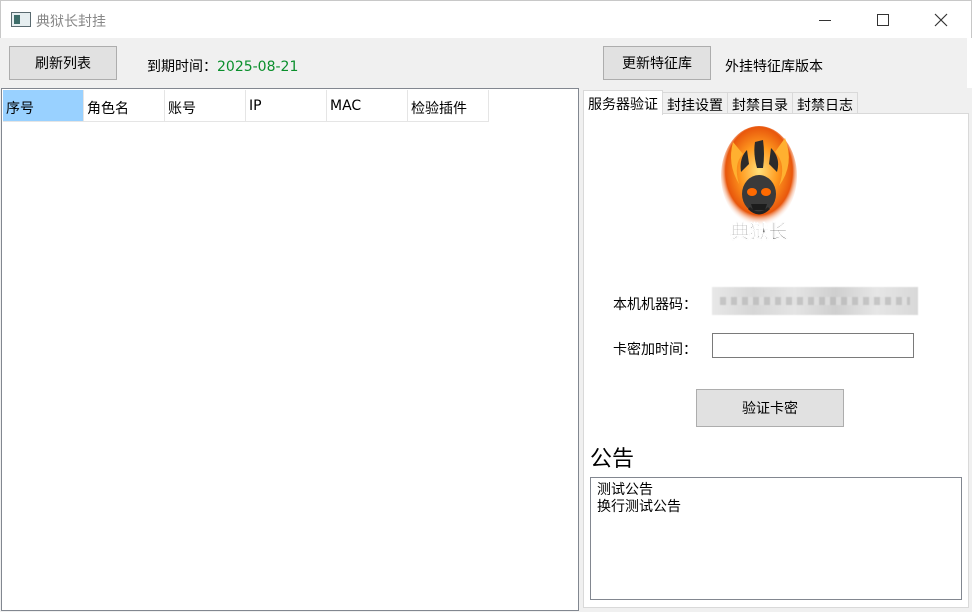 The image size is (972, 612). I want to click on maximize-icon, so click(883, 20).